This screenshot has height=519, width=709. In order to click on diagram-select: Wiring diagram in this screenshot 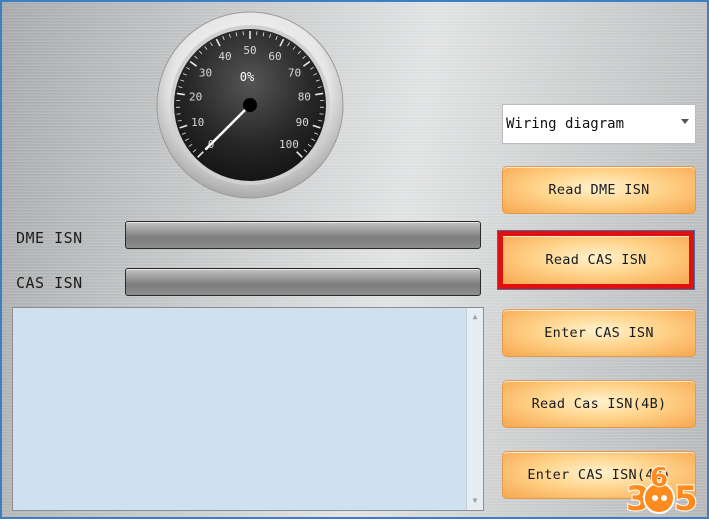, I will do `click(599, 124)`.